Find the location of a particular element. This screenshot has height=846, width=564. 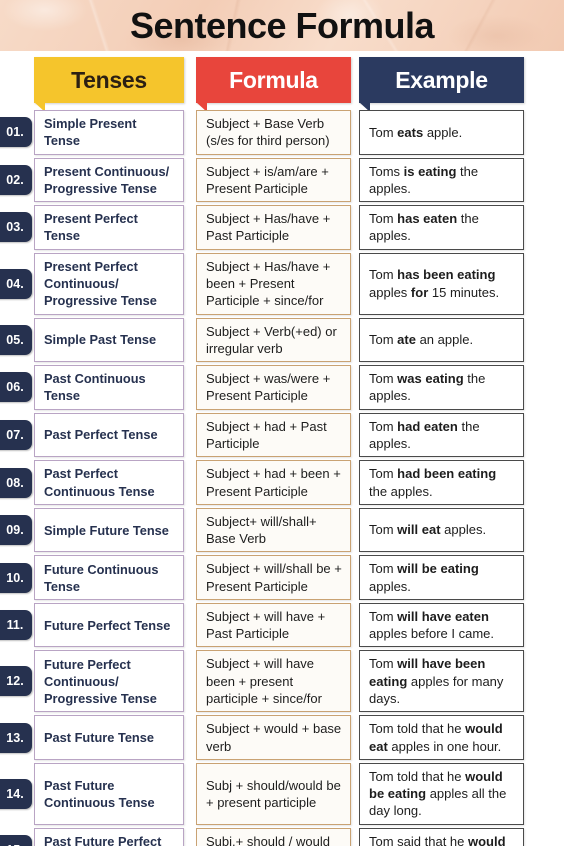

example-sentence: Tom had eaten the apples. is located at coordinates (442, 435).